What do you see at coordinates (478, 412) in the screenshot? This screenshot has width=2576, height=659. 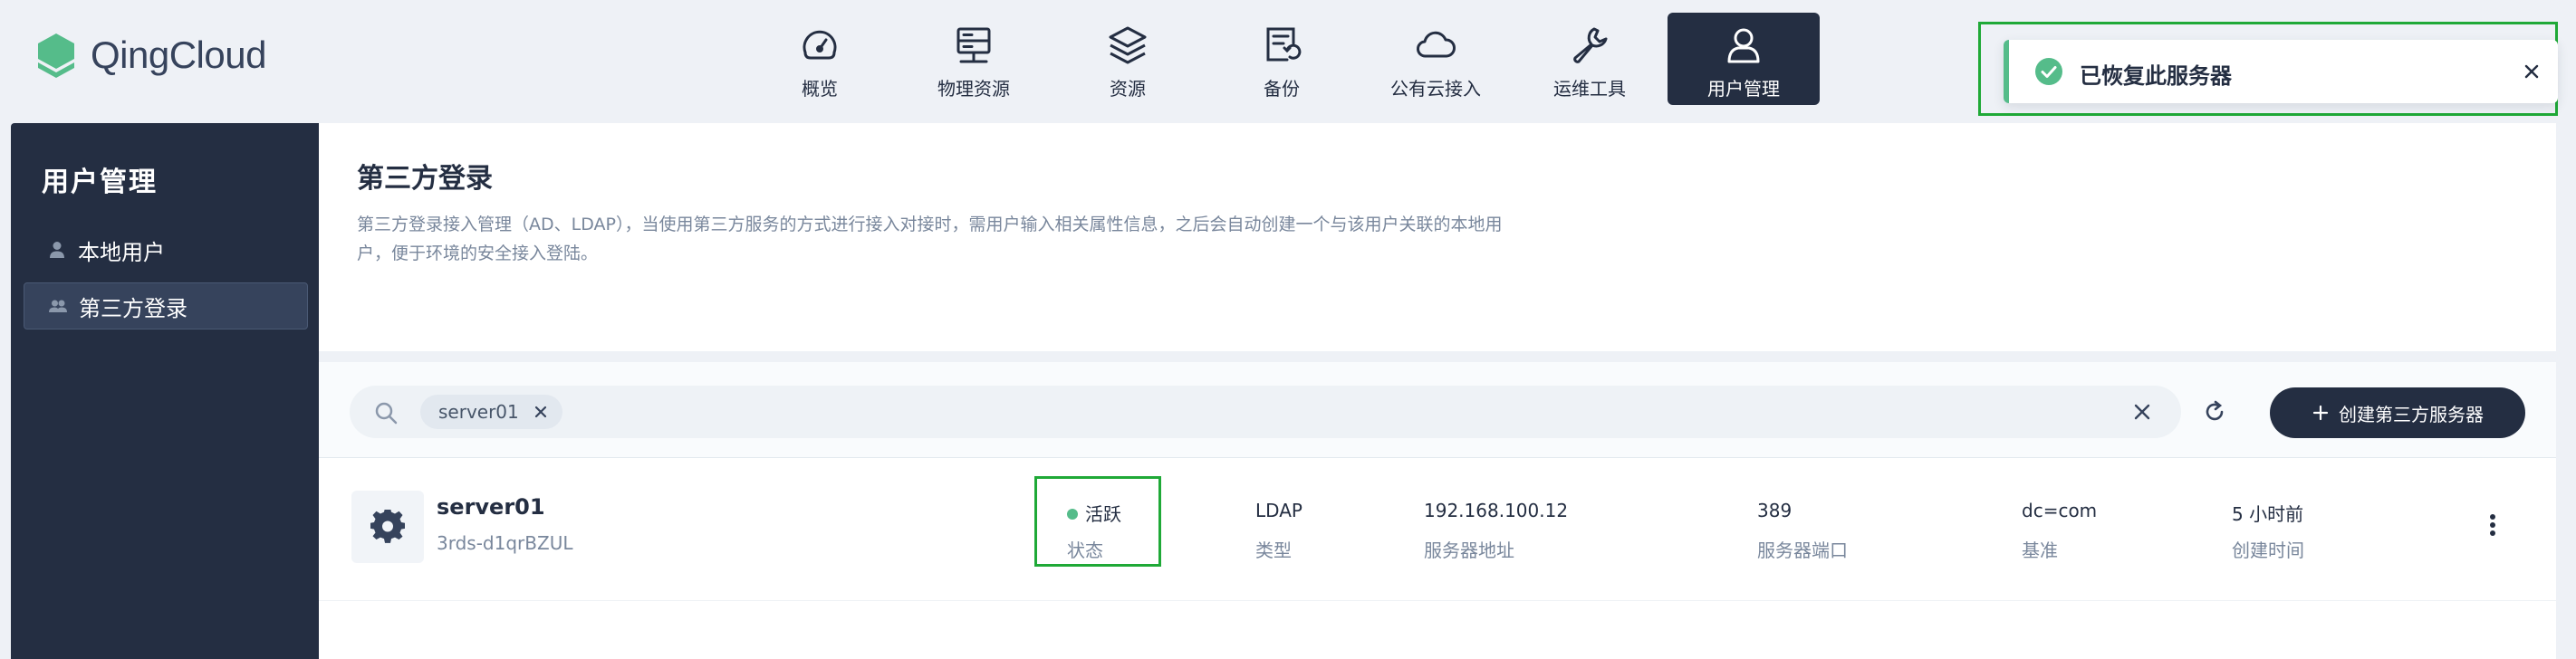 I see `filter-tag-text: server01` at bounding box center [478, 412].